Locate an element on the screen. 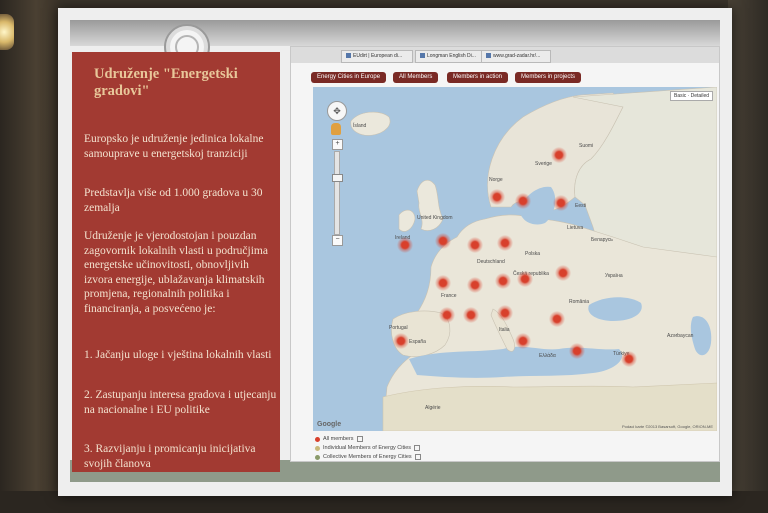 This screenshot has height=513, width=768. map-label-deutschland: Deutschland is located at coordinates (491, 262).